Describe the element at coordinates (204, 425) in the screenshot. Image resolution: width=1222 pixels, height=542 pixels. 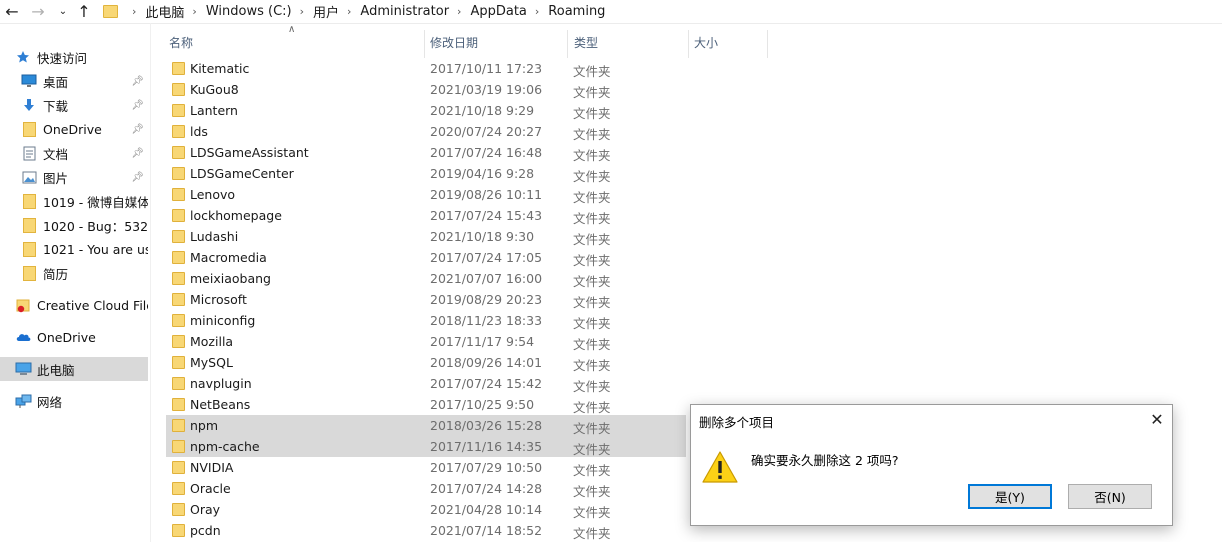
I see `file-name: npm` at that location.